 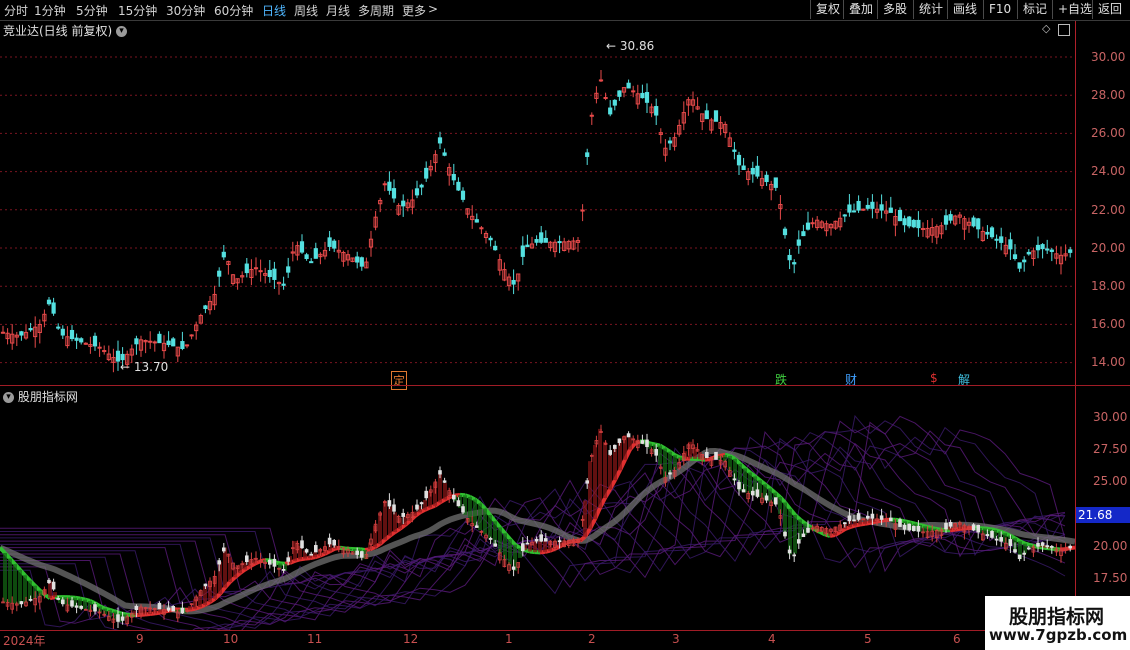 I want to click on event-marker: $, so click(x=934, y=378).